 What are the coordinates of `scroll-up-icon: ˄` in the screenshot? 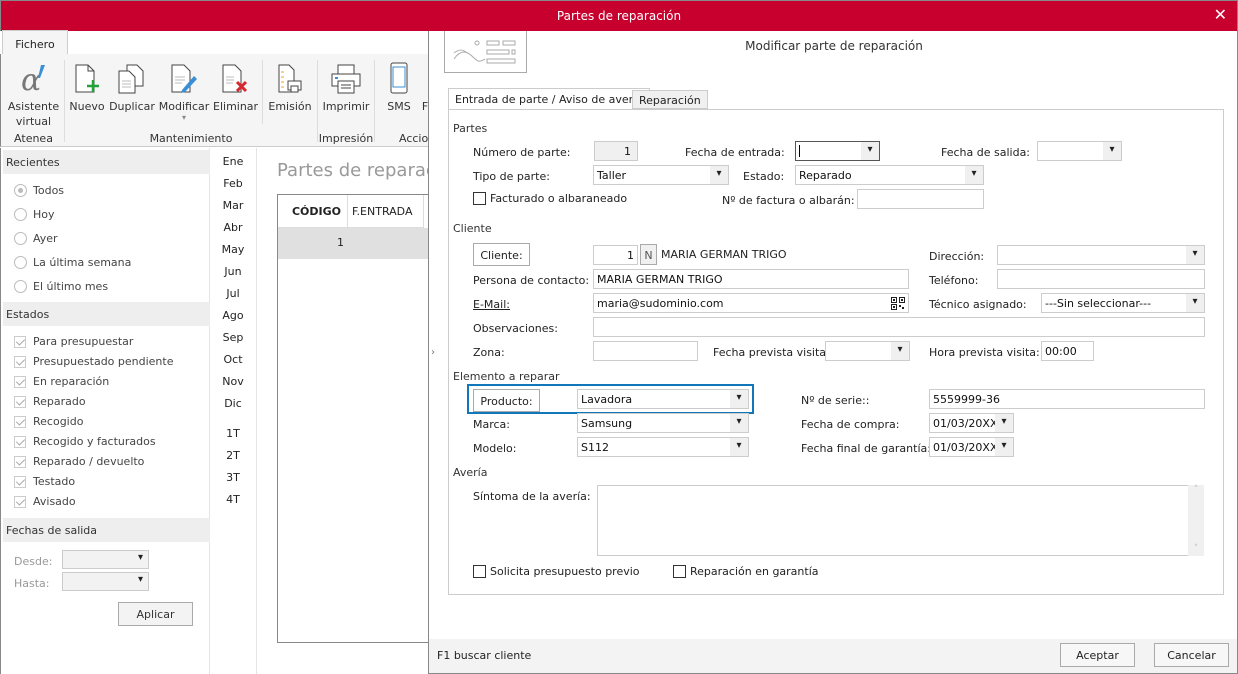 It's located at (1196, 490).